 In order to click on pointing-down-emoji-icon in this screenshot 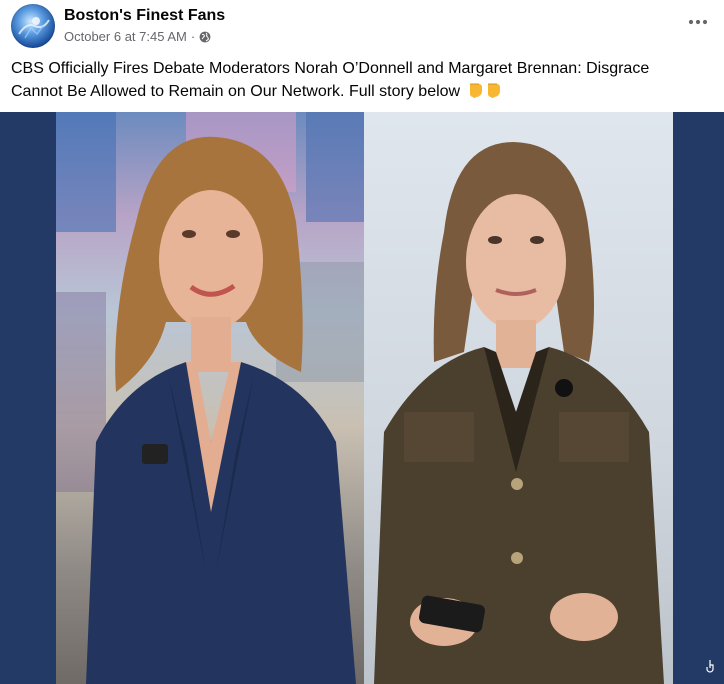, I will do `click(485, 93)`.